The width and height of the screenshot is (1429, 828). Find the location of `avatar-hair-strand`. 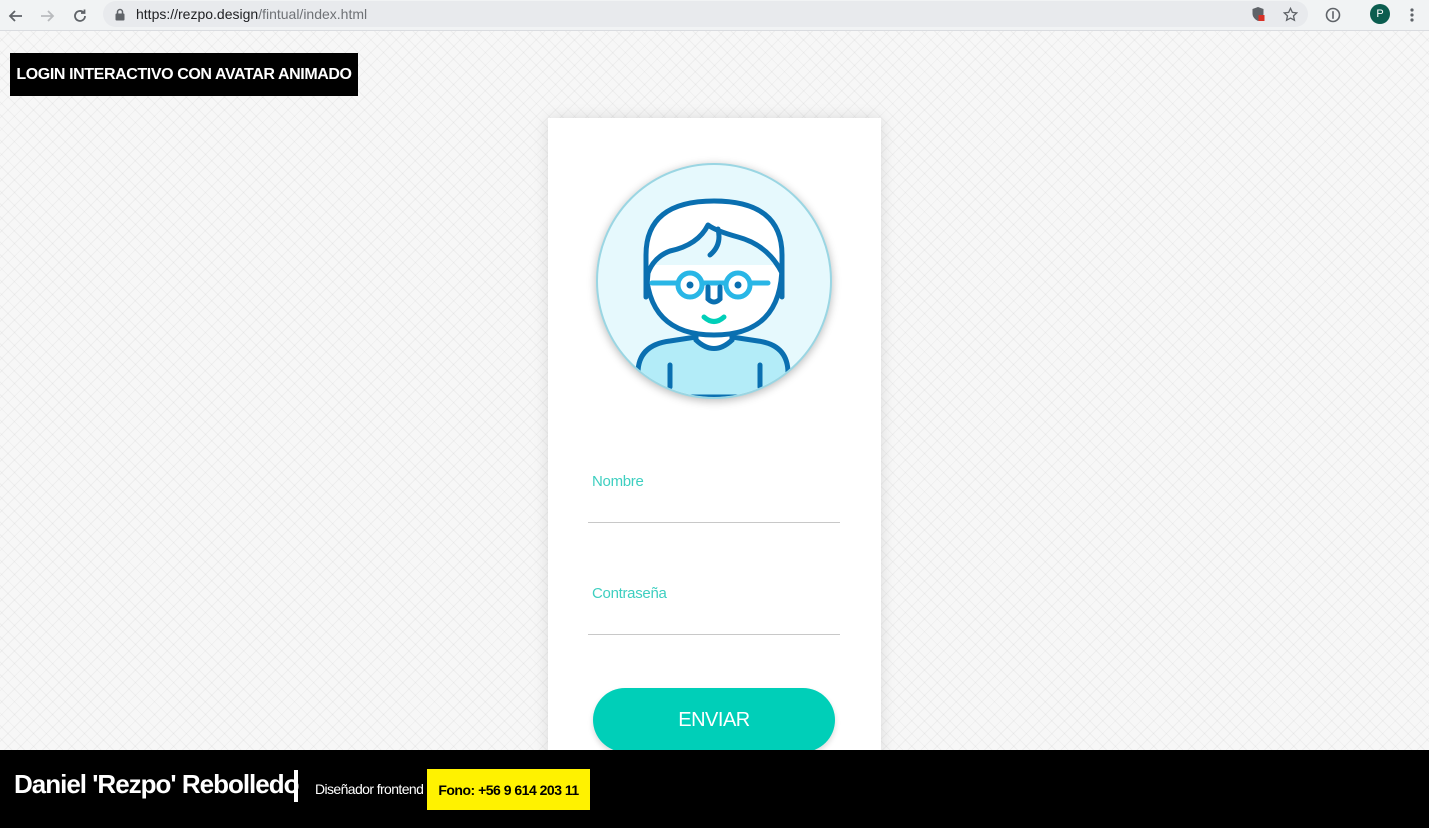

avatar-hair-strand is located at coordinates (714, 242).